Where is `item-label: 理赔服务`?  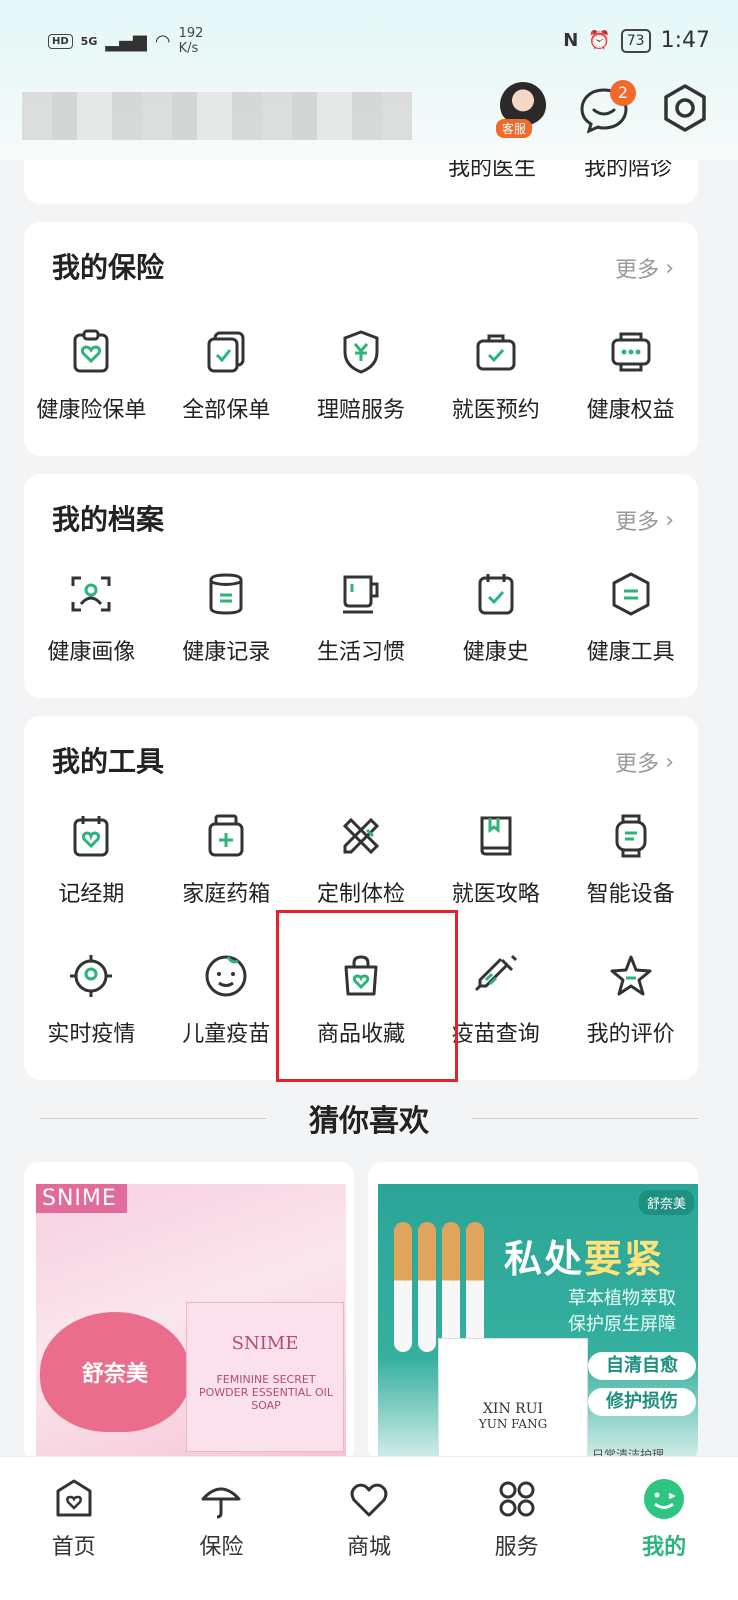
item-label: 理赔服务 is located at coordinates (360, 410).